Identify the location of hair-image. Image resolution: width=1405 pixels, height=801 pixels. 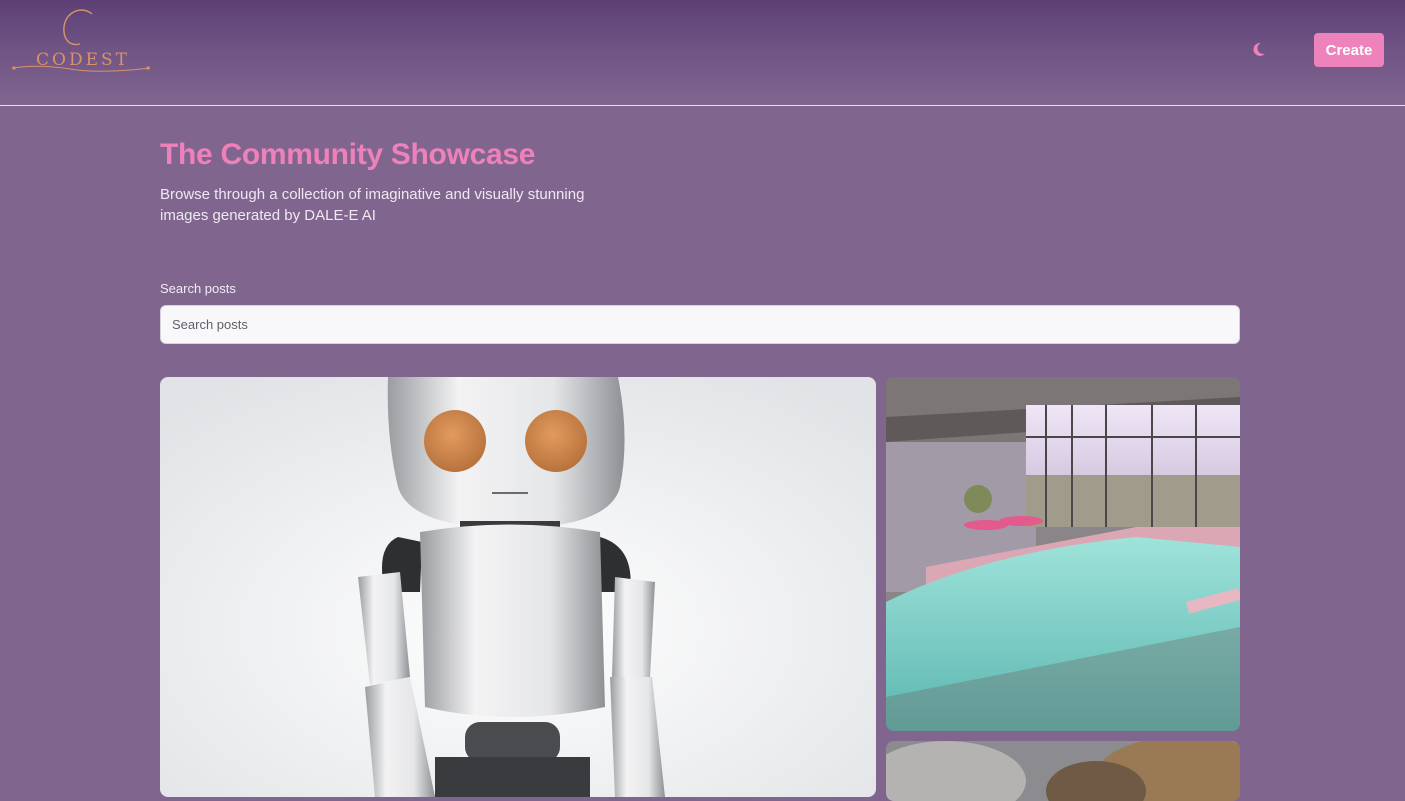
(1063, 771).